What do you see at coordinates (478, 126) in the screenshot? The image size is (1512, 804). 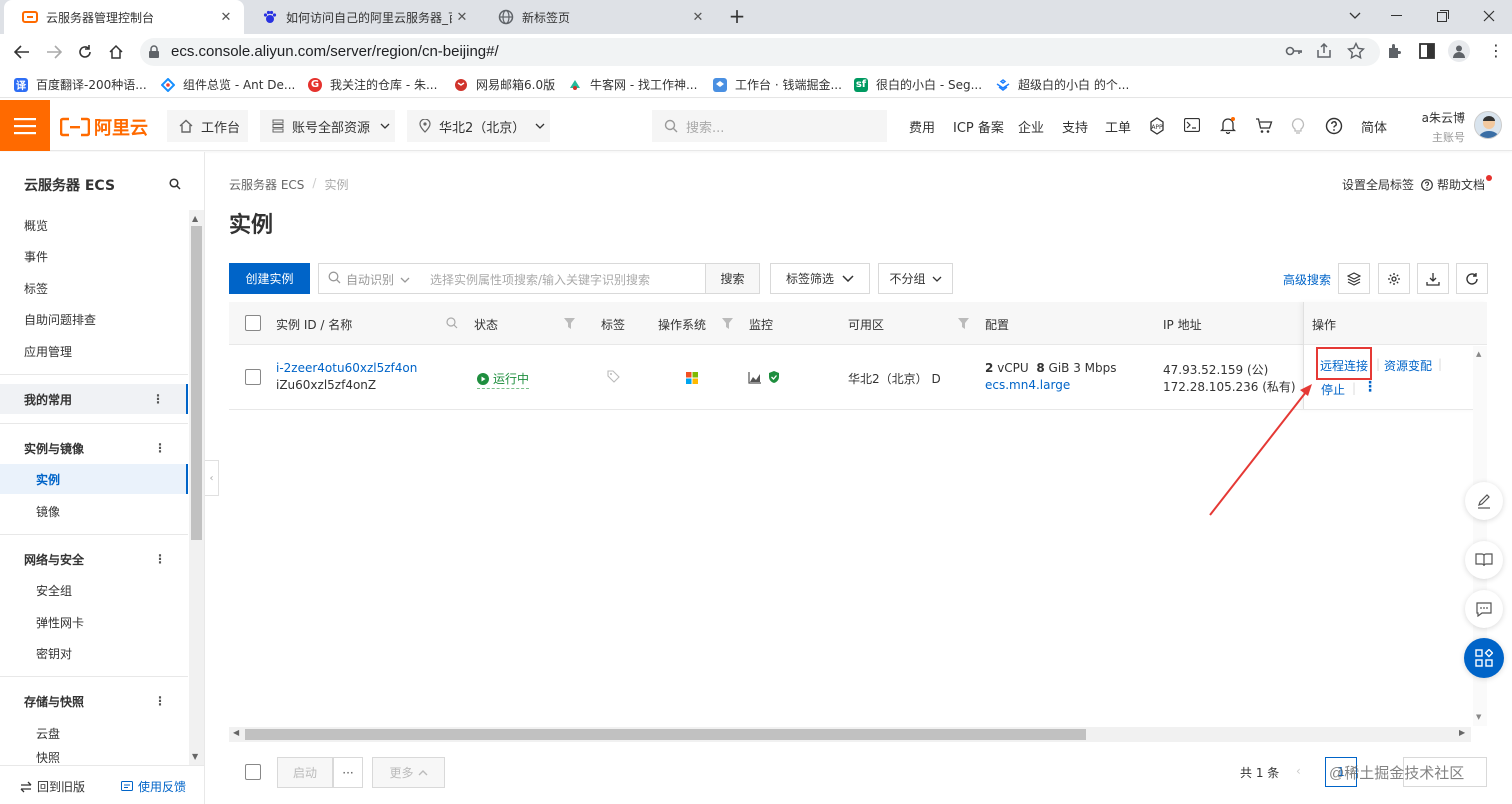 I see `region-dropdown: 华北2（北京）` at bounding box center [478, 126].